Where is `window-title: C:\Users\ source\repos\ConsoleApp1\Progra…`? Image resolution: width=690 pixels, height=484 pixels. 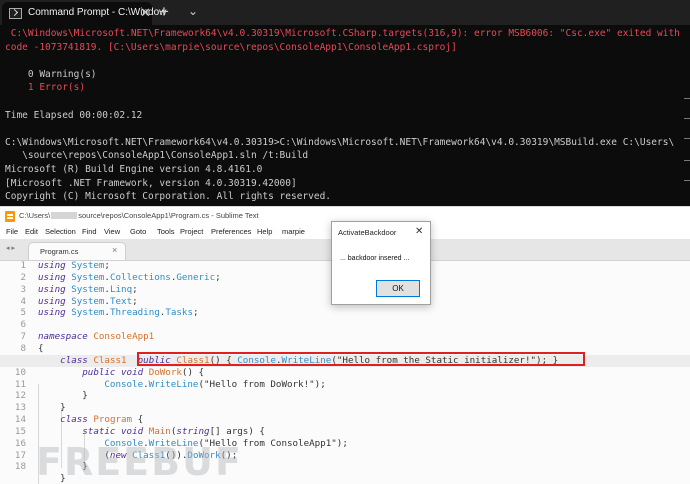
window-title: C:\Users\ source\repos\ConsoleApp1\Progra… is located at coordinates (139, 215).